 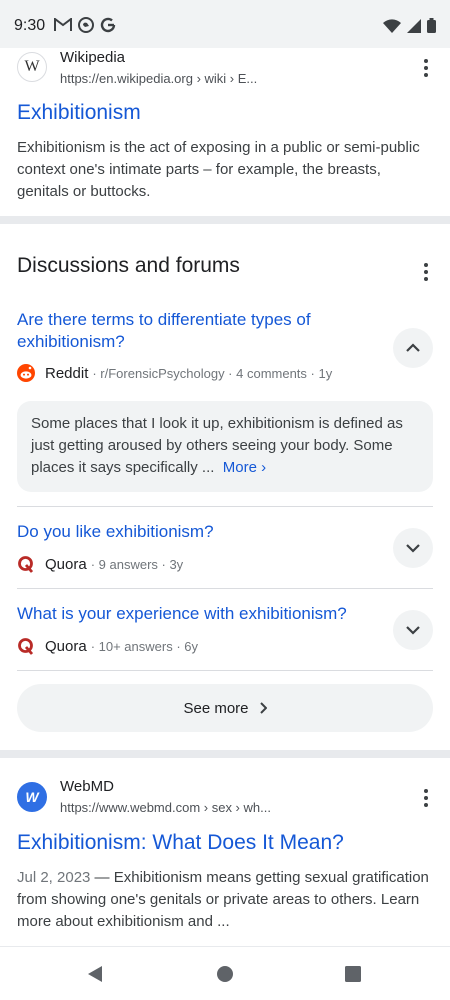 What do you see at coordinates (212, 373) in the screenshot?
I see `forum-meta-text: · r/ForensicPsychology · 4 comments · 1y` at bounding box center [212, 373].